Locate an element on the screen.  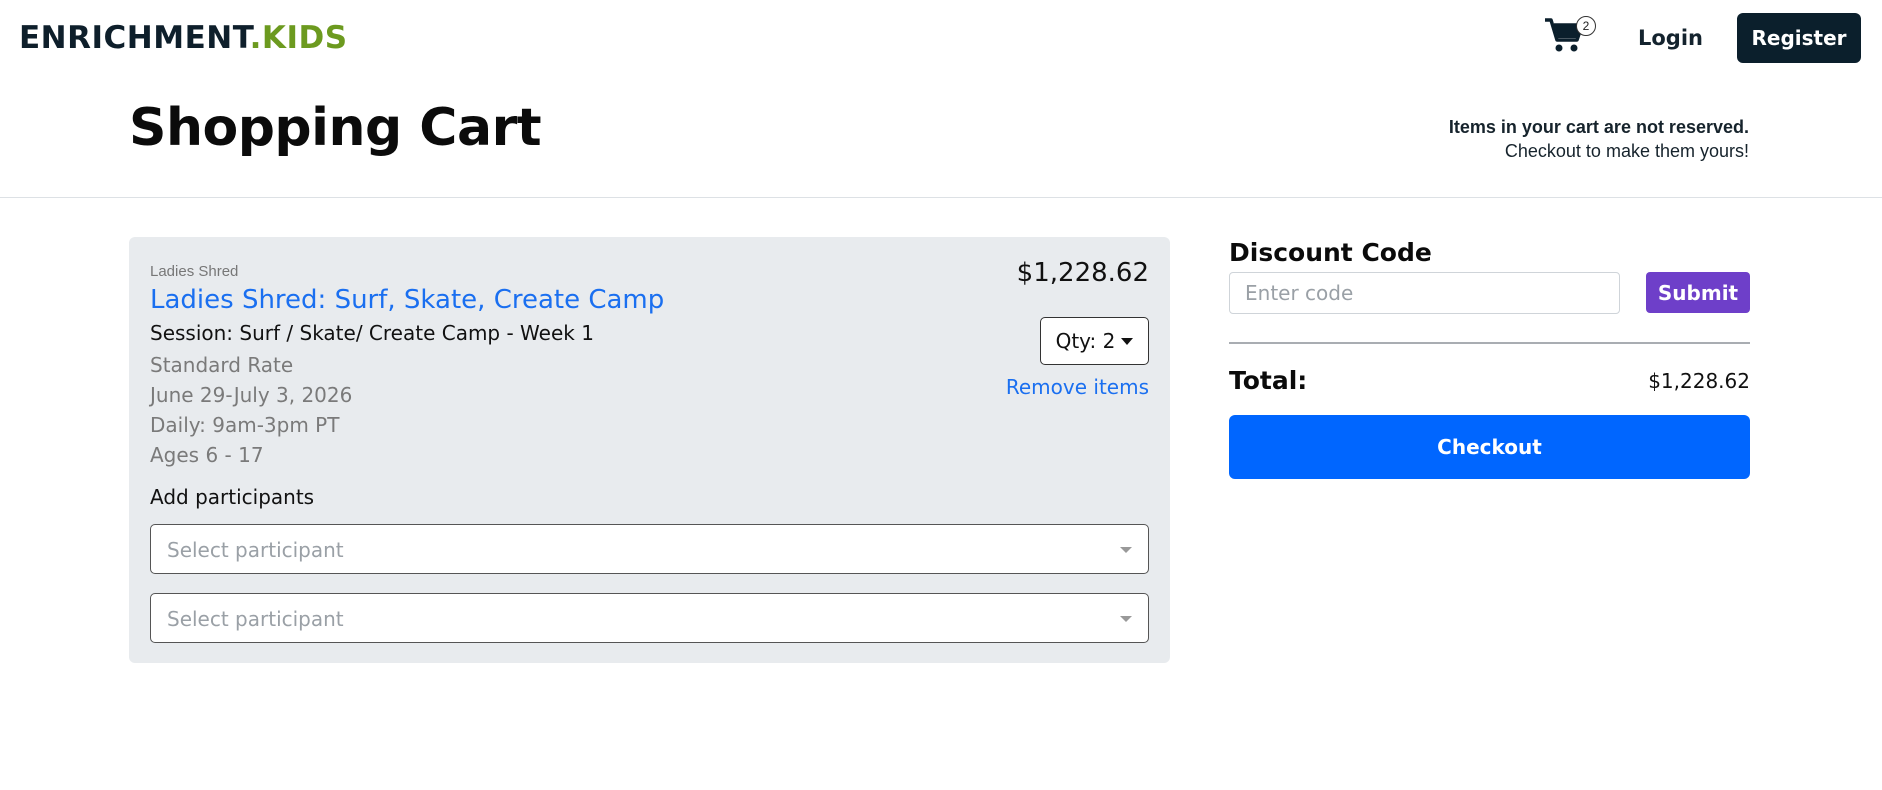
discount-code-input is located at coordinates (1424, 293).